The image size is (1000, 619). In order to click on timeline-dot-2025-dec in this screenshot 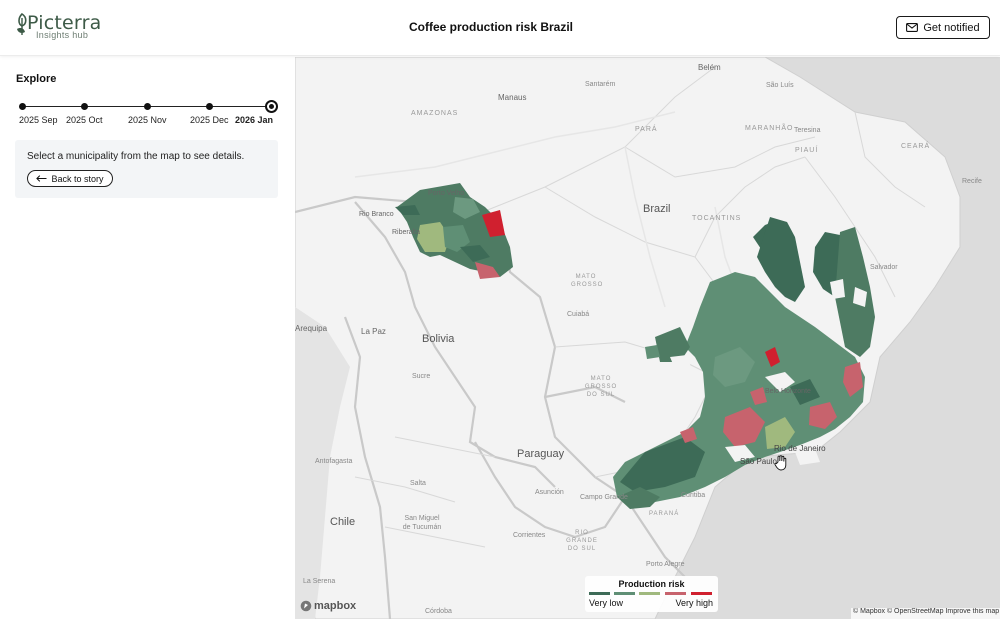, I will do `click(209, 106)`.